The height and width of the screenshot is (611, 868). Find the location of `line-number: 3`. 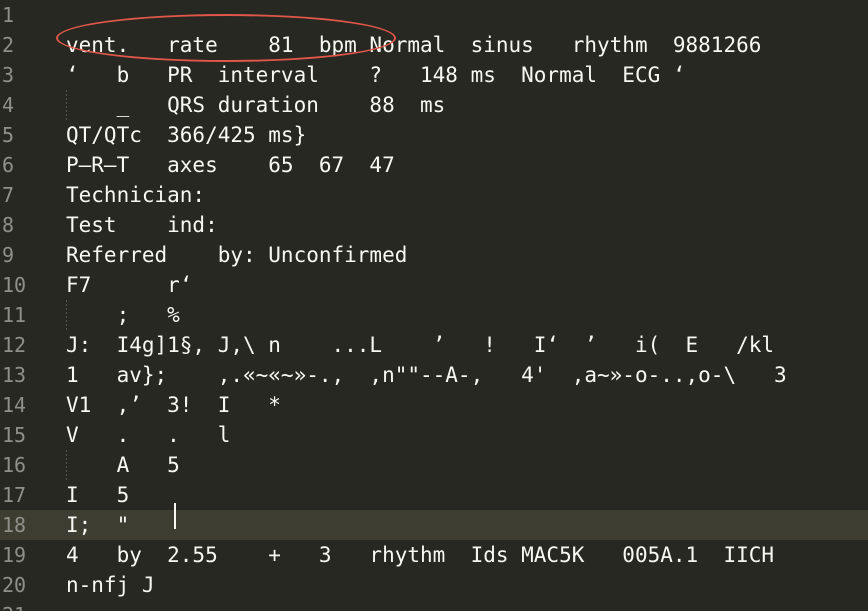

line-number: 3 is located at coordinates (8, 75).